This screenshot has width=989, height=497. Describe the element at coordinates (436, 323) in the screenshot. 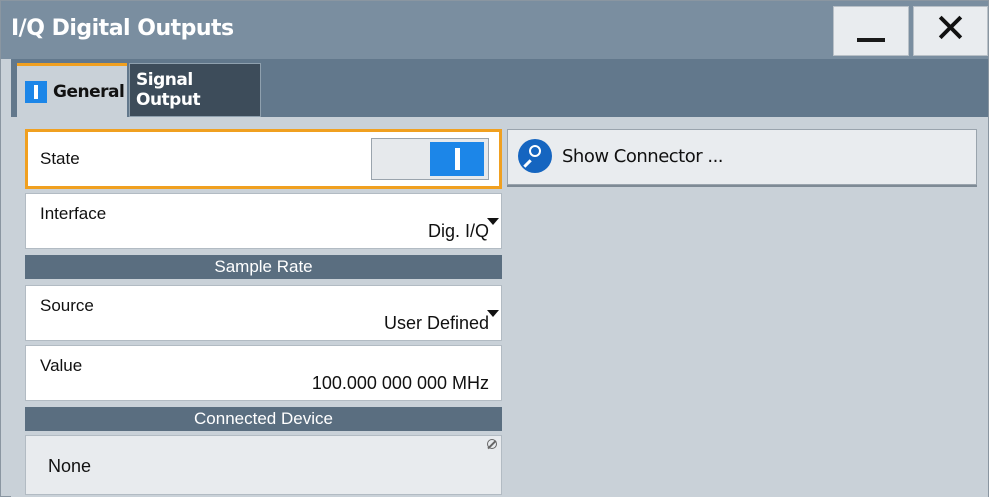

I see `source-value: User Defined` at that location.